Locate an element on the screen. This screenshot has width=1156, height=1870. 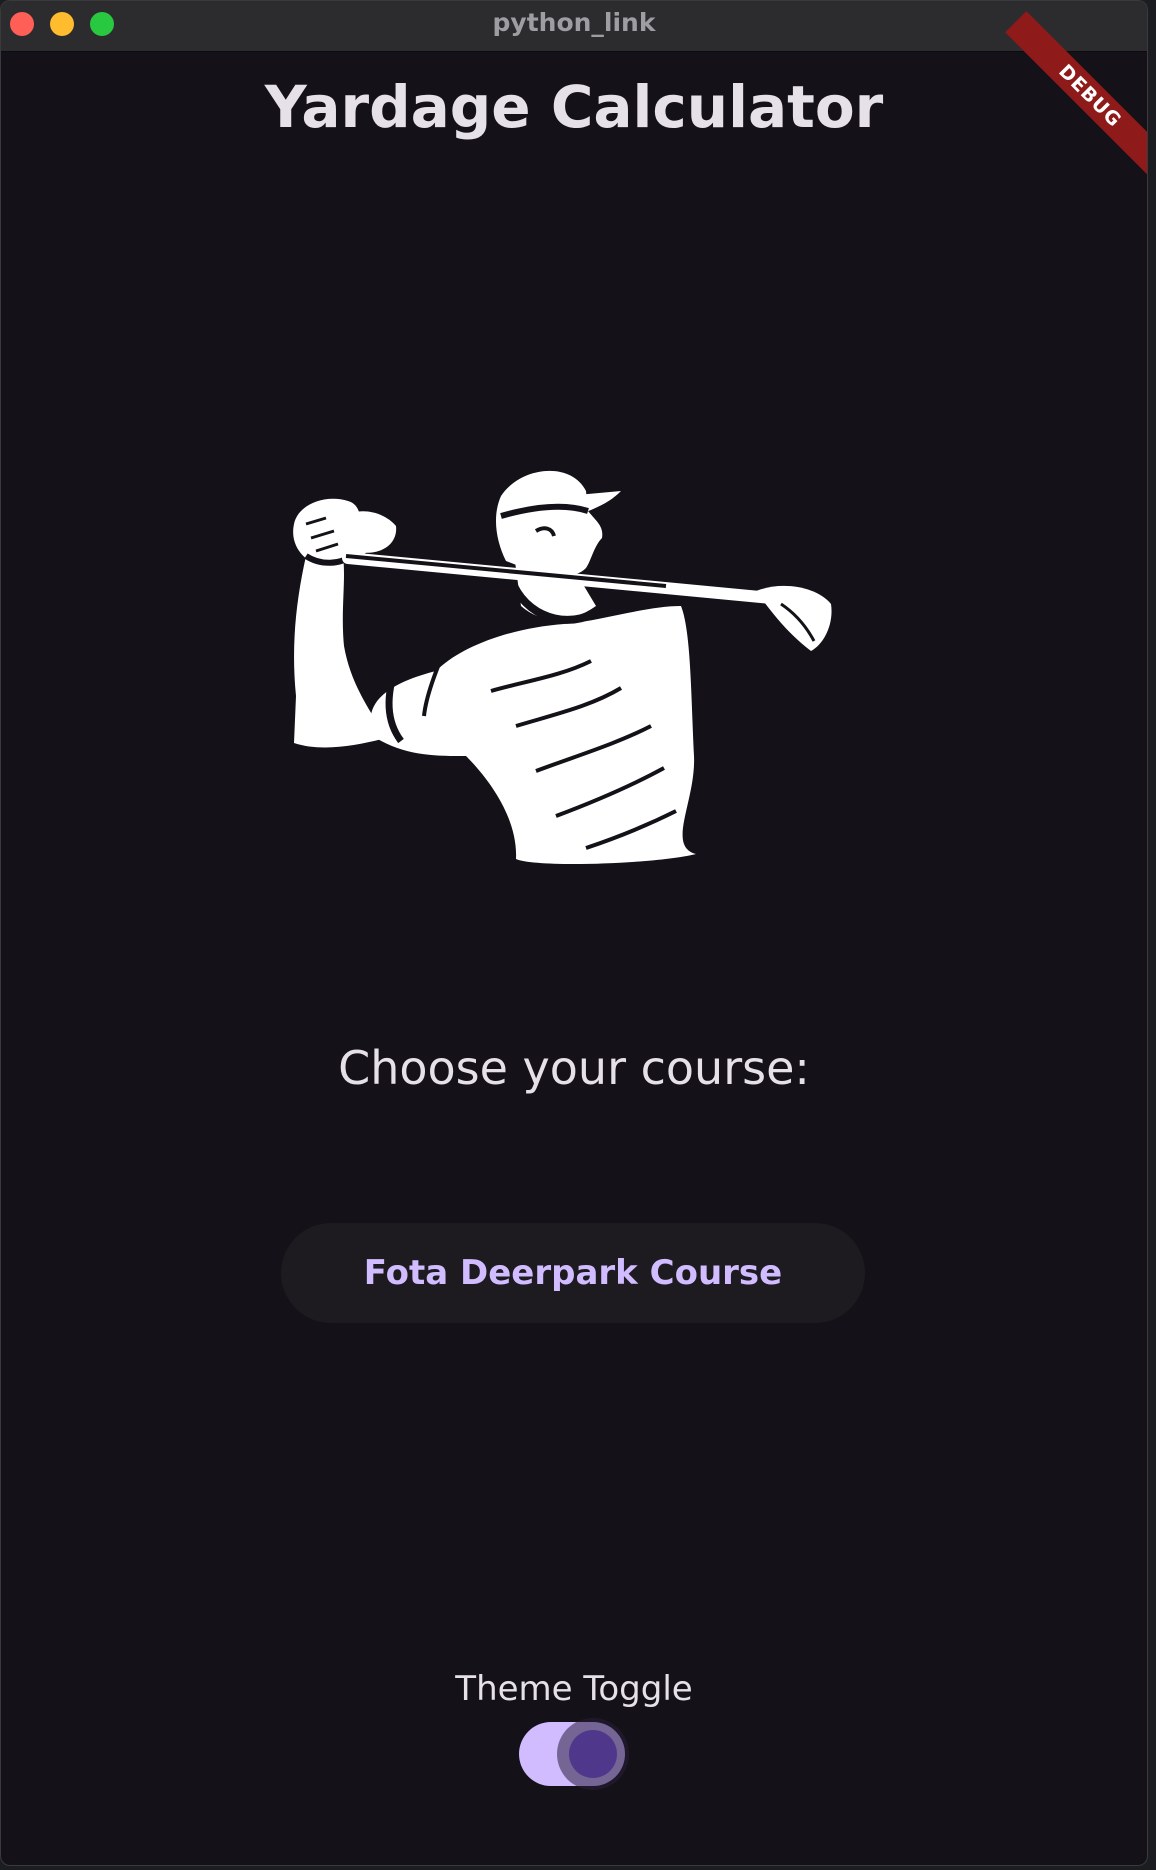
page-title: Yardage Calculator is located at coordinates (574, 107).